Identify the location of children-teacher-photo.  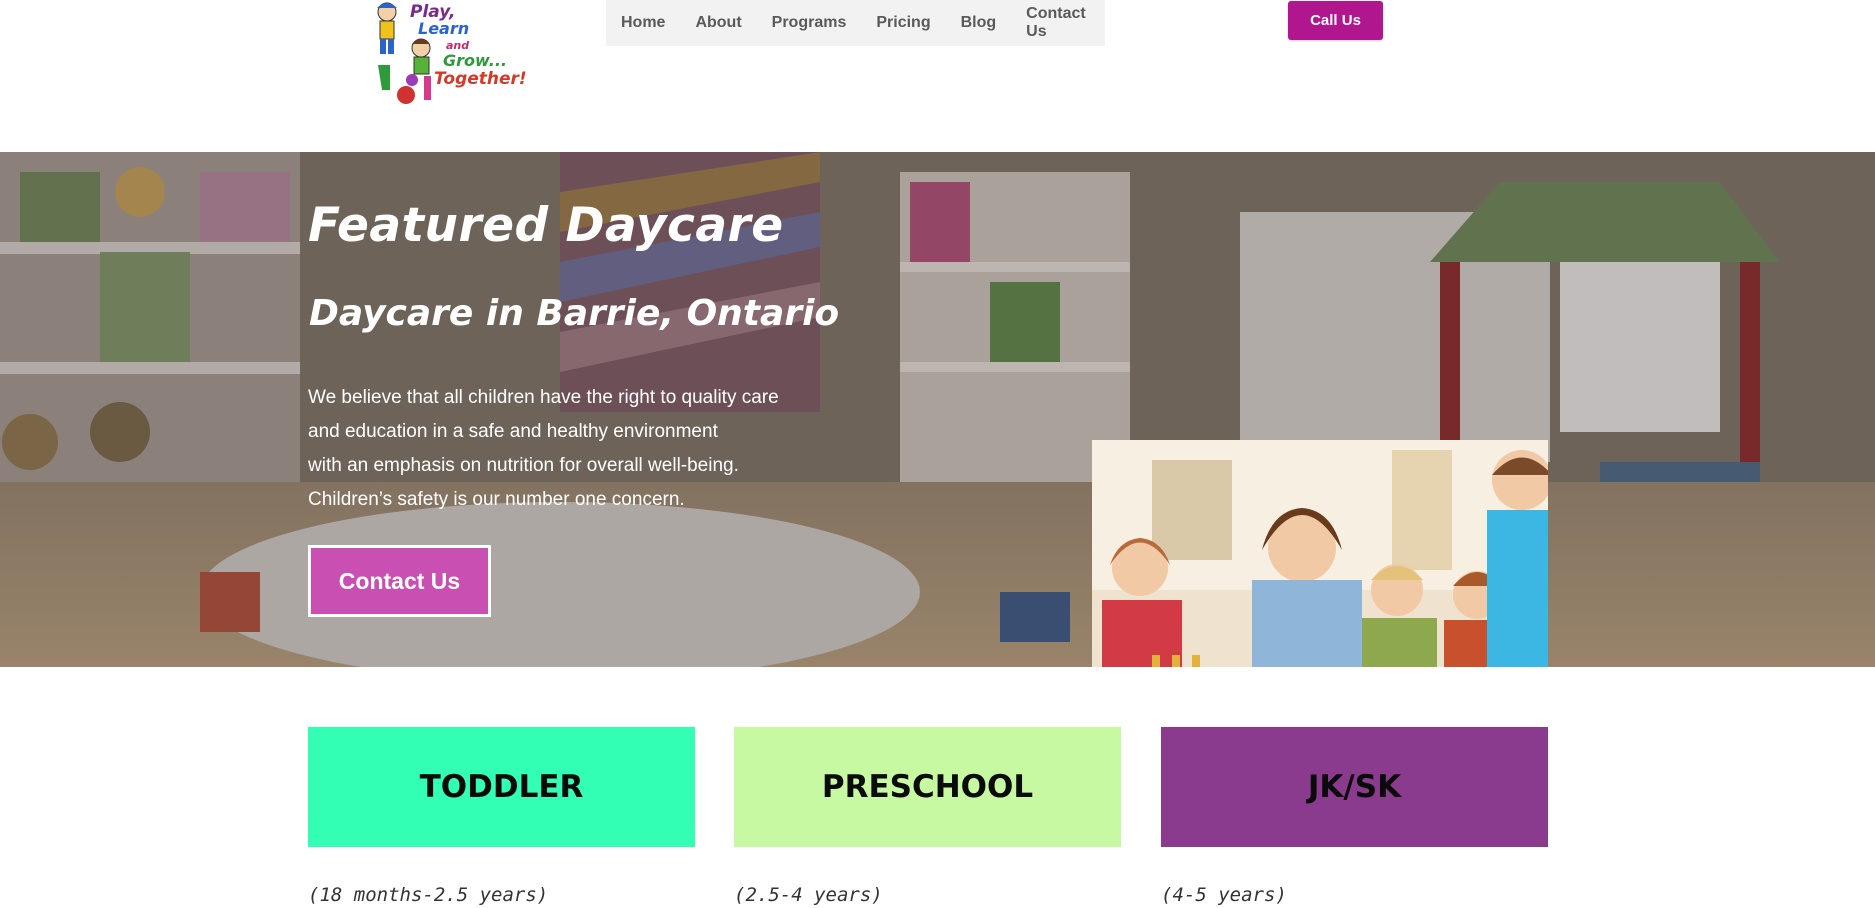
(1320, 553).